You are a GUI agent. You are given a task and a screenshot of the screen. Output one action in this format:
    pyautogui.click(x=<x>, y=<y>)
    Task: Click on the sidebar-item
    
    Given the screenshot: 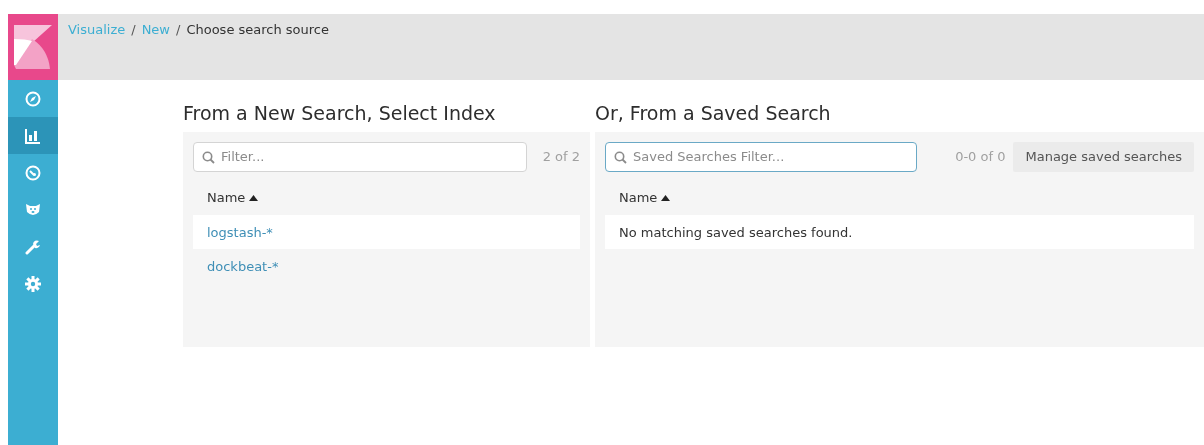 What is the action you would take?
    pyautogui.click(x=33, y=135)
    